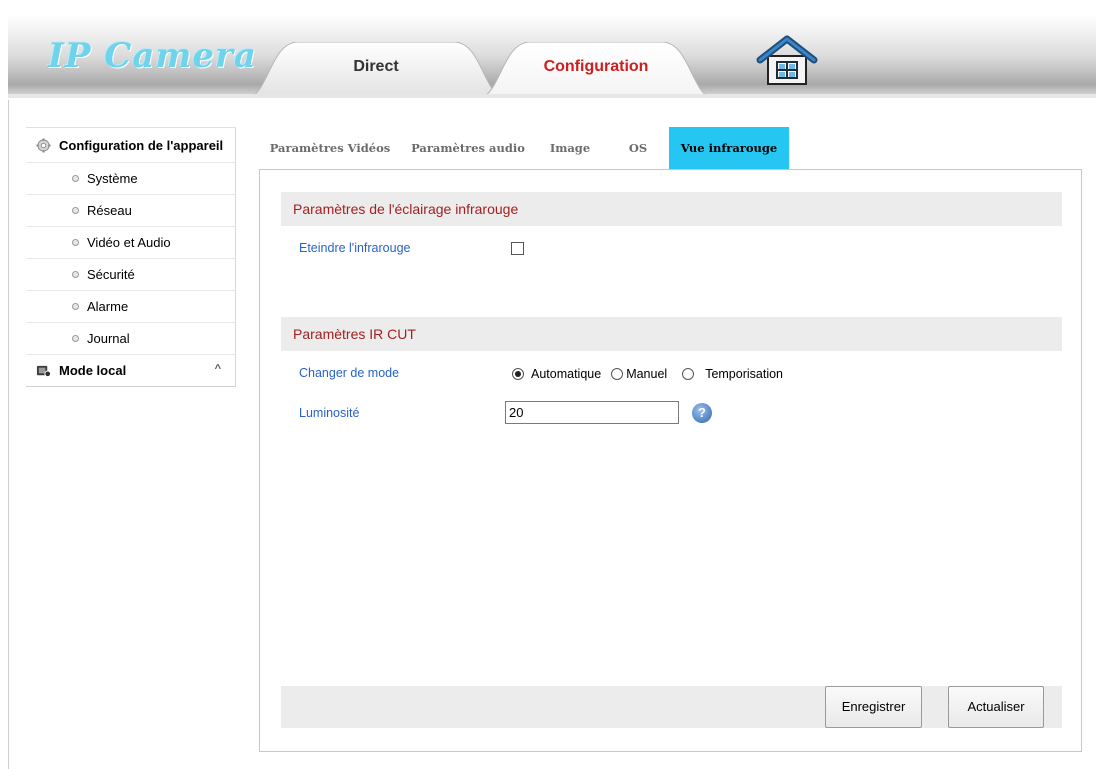  Describe the element at coordinates (688, 374) in the screenshot. I see `radio-temporisation` at that location.